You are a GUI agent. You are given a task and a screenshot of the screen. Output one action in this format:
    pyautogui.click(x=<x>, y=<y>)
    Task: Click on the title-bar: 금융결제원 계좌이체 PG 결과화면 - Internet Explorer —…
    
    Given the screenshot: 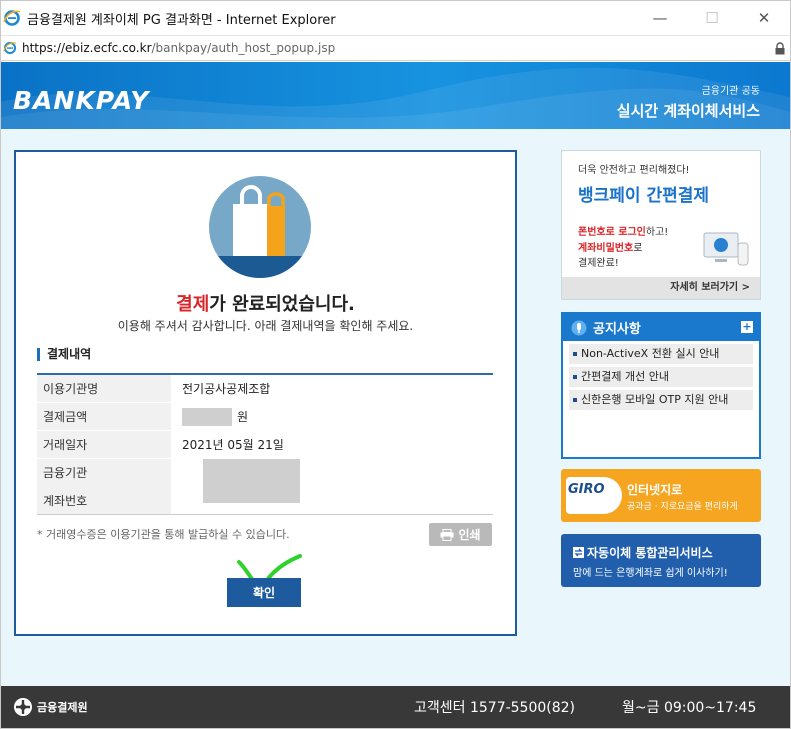 What is the action you would take?
    pyautogui.click(x=395, y=18)
    